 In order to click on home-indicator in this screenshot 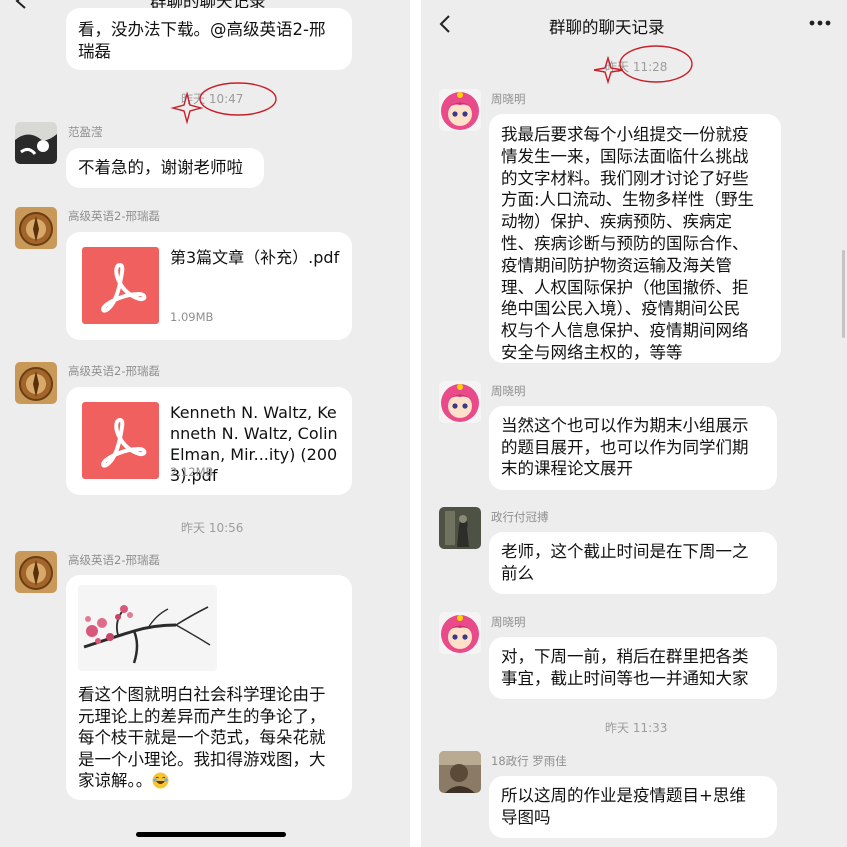, I will do `click(211, 834)`.